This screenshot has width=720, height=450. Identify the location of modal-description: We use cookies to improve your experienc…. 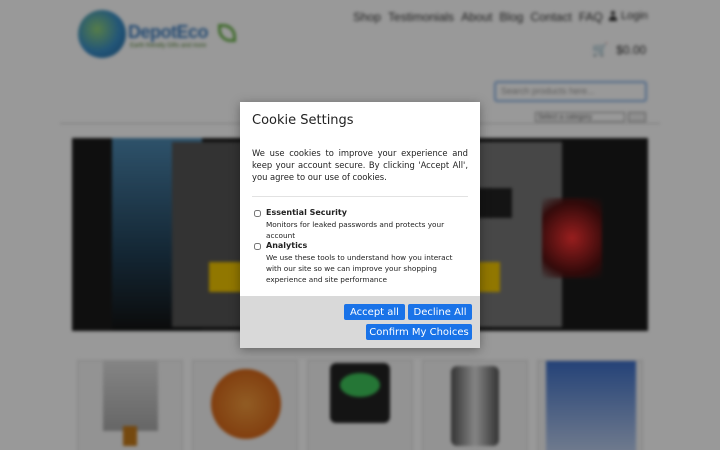
(360, 165).